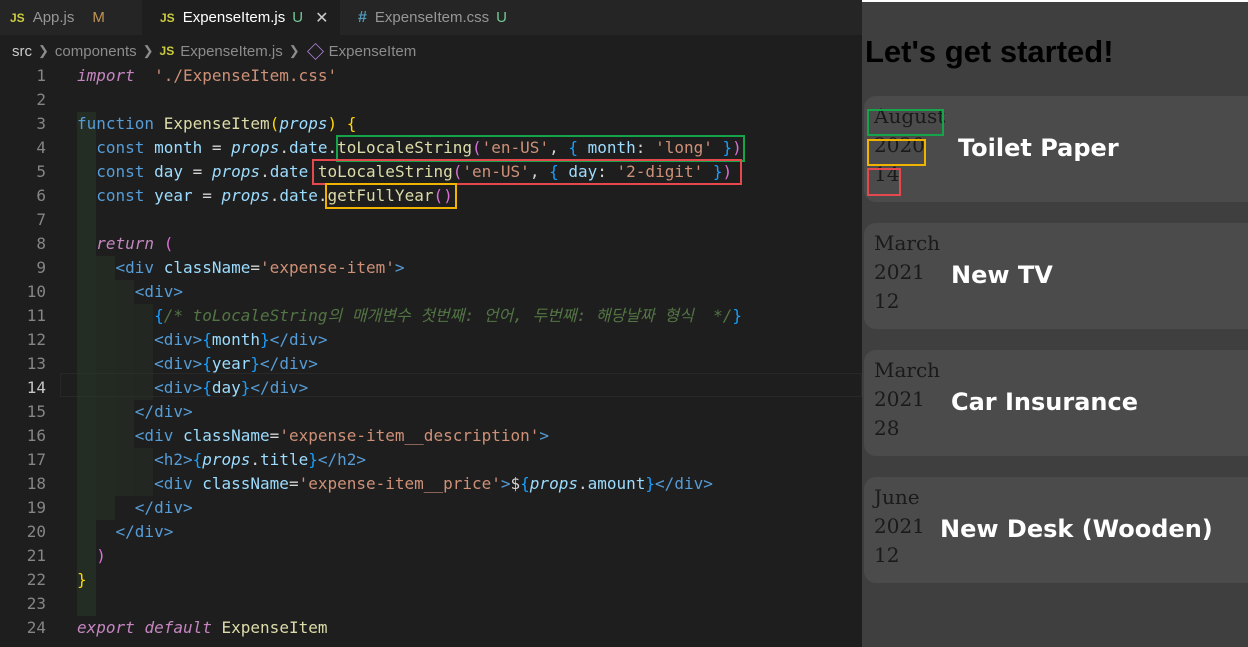 The height and width of the screenshot is (647, 1248). Describe the element at coordinates (431, 460) in the screenshot. I see `code-line: 17 <h2>{props.title}</h2>` at that location.